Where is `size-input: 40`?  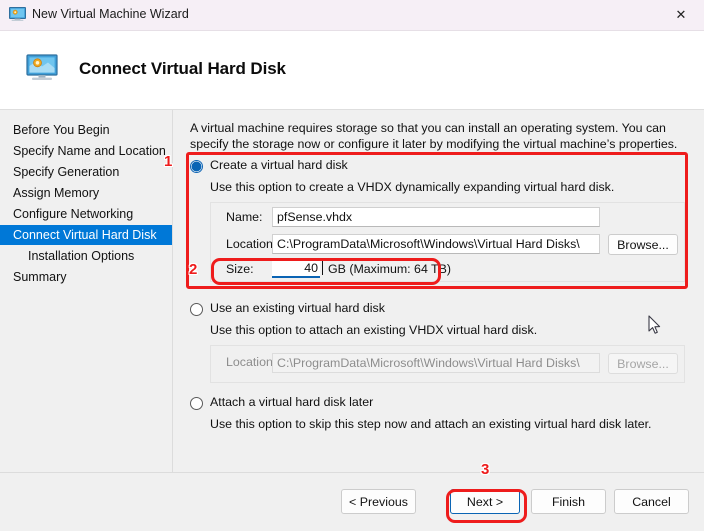
size-input: 40 is located at coordinates (296, 269).